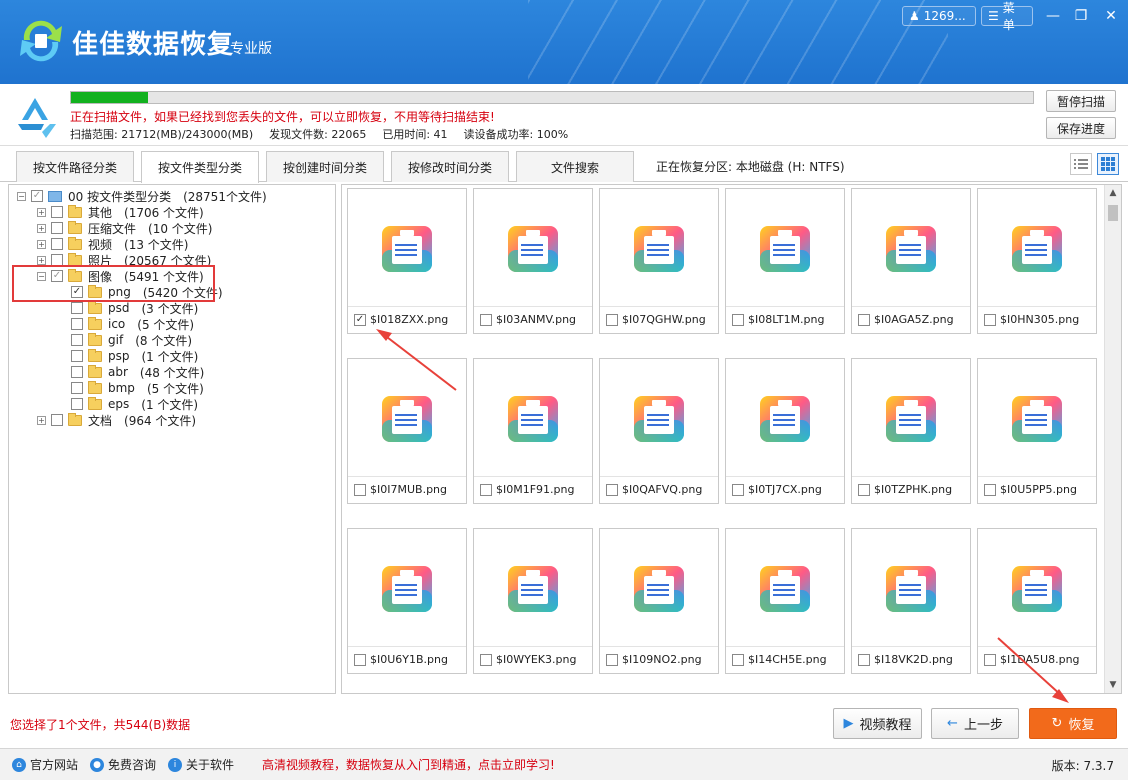  What do you see at coordinates (325, 166) in the screenshot?
I see `tab-by-created: 按创建时间分类` at bounding box center [325, 166].